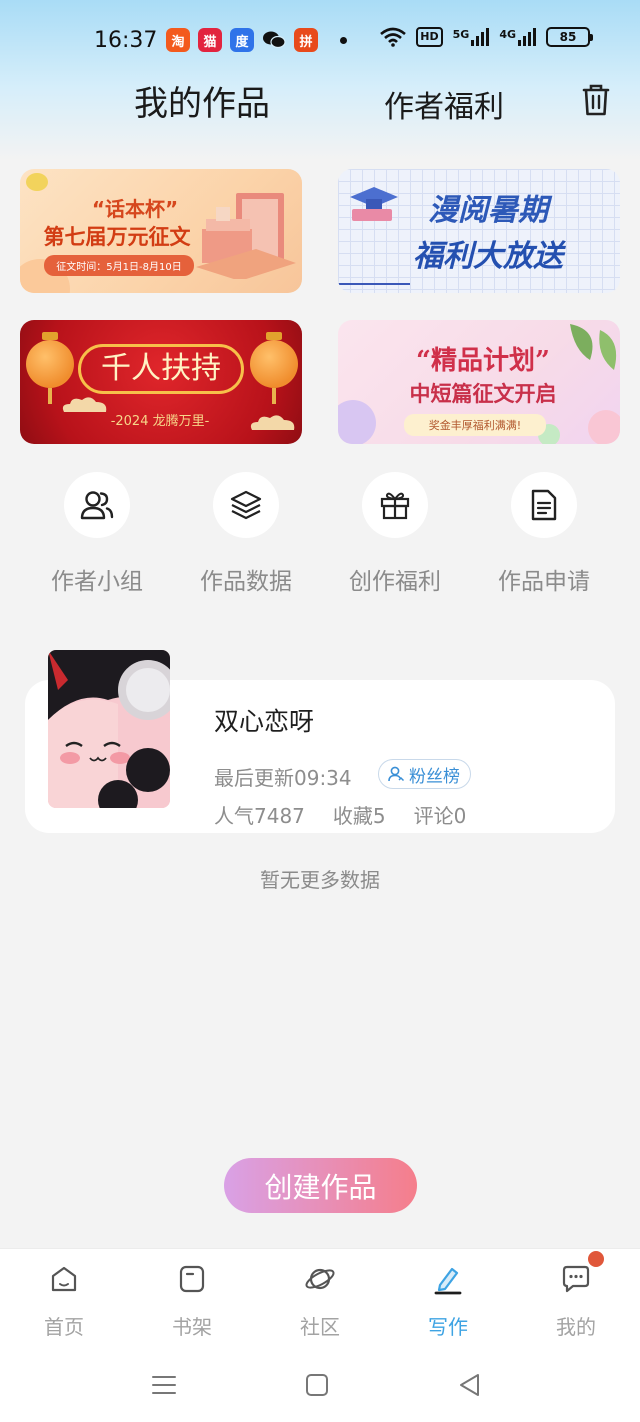 The height and width of the screenshot is (1422, 640). What do you see at coordinates (192, 1327) in the screenshot?
I see `tab-bookshelf-label: 书架` at bounding box center [192, 1327].